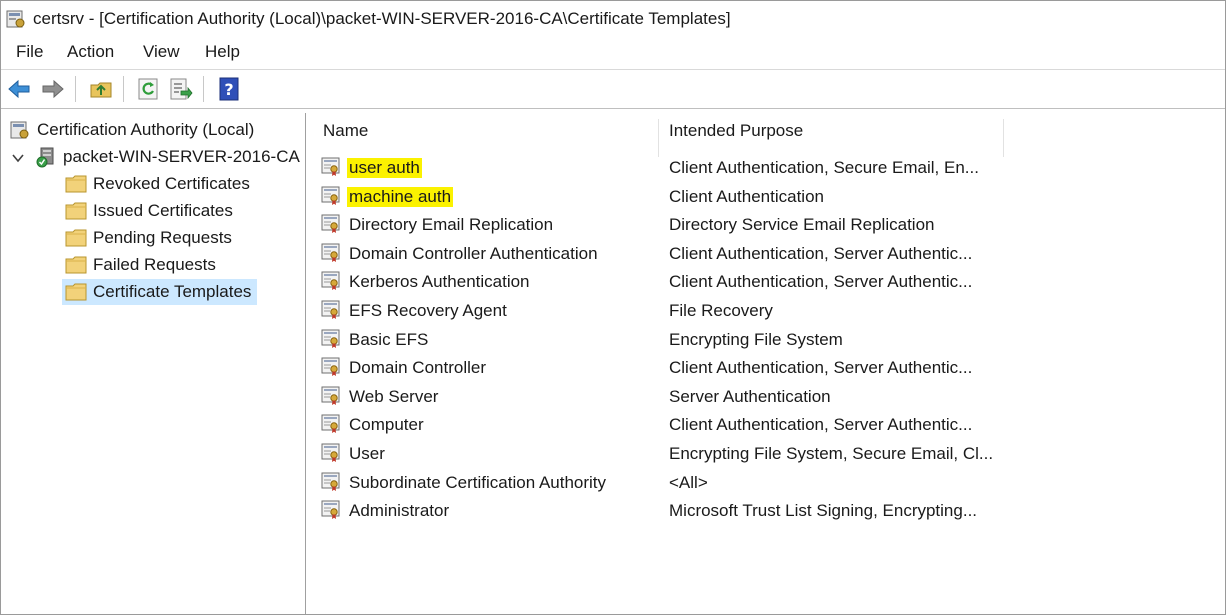  What do you see at coordinates (756, 339) in the screenshot?
I see `template-intended-purpose: Encrypting File System` at bounding box center [756, 339].